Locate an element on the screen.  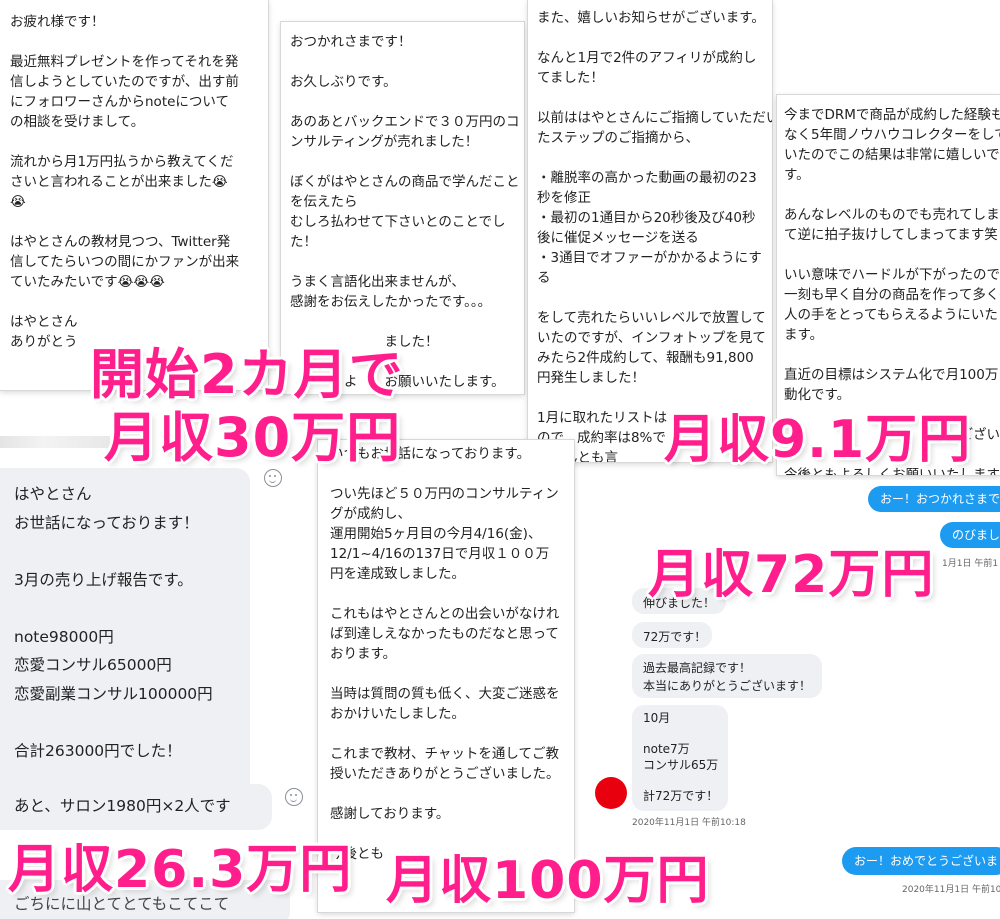
message-timestamp: 2020年11月1日 午前10:18 is located at coordinates (689, 823).